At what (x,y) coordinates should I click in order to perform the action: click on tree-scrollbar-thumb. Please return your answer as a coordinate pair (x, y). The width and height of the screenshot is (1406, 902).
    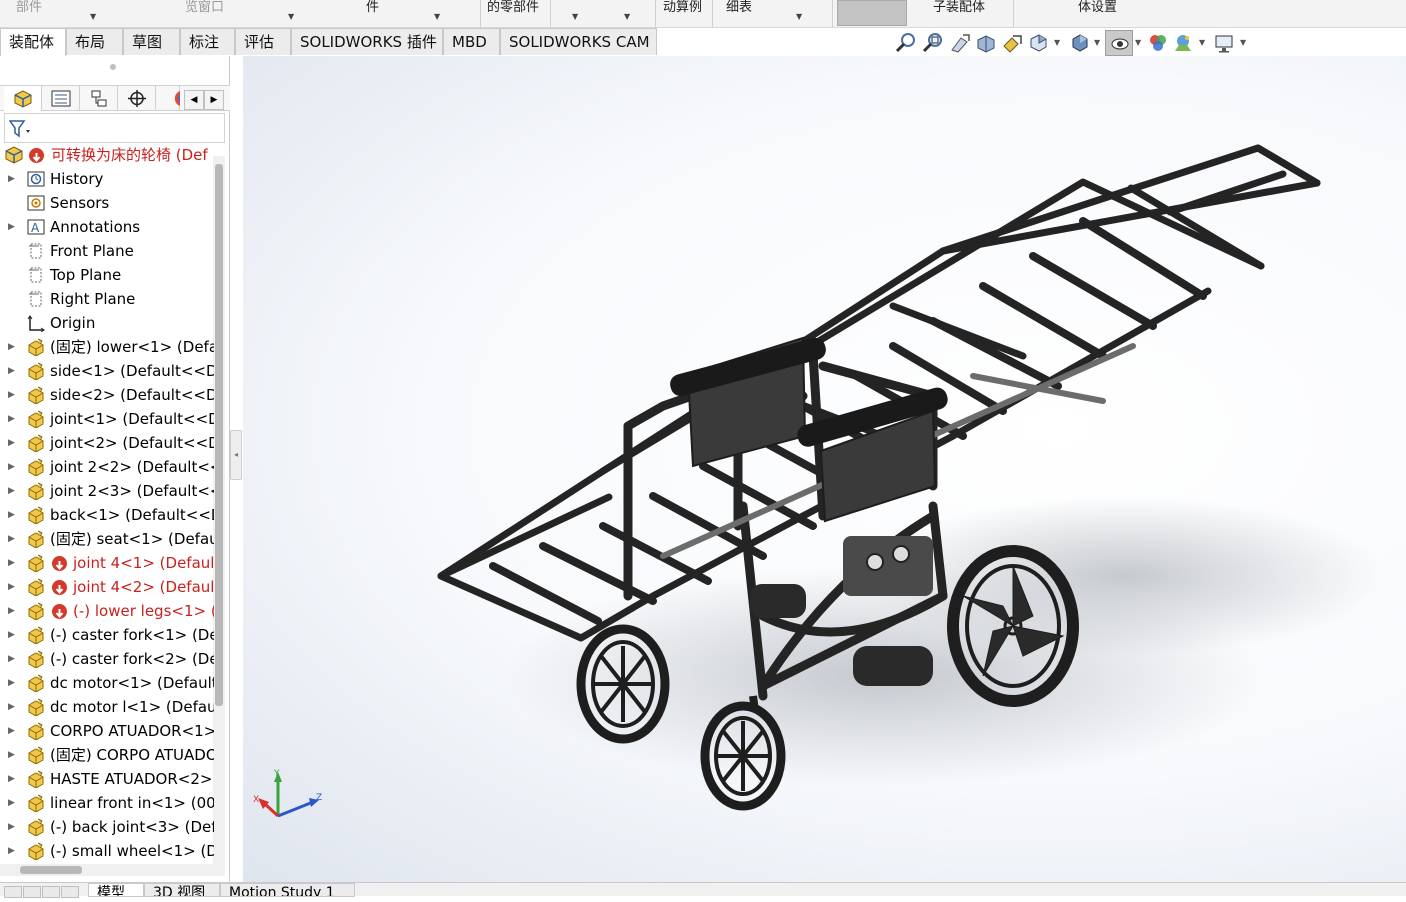
    Looking at the image, I should click on (219, 435).